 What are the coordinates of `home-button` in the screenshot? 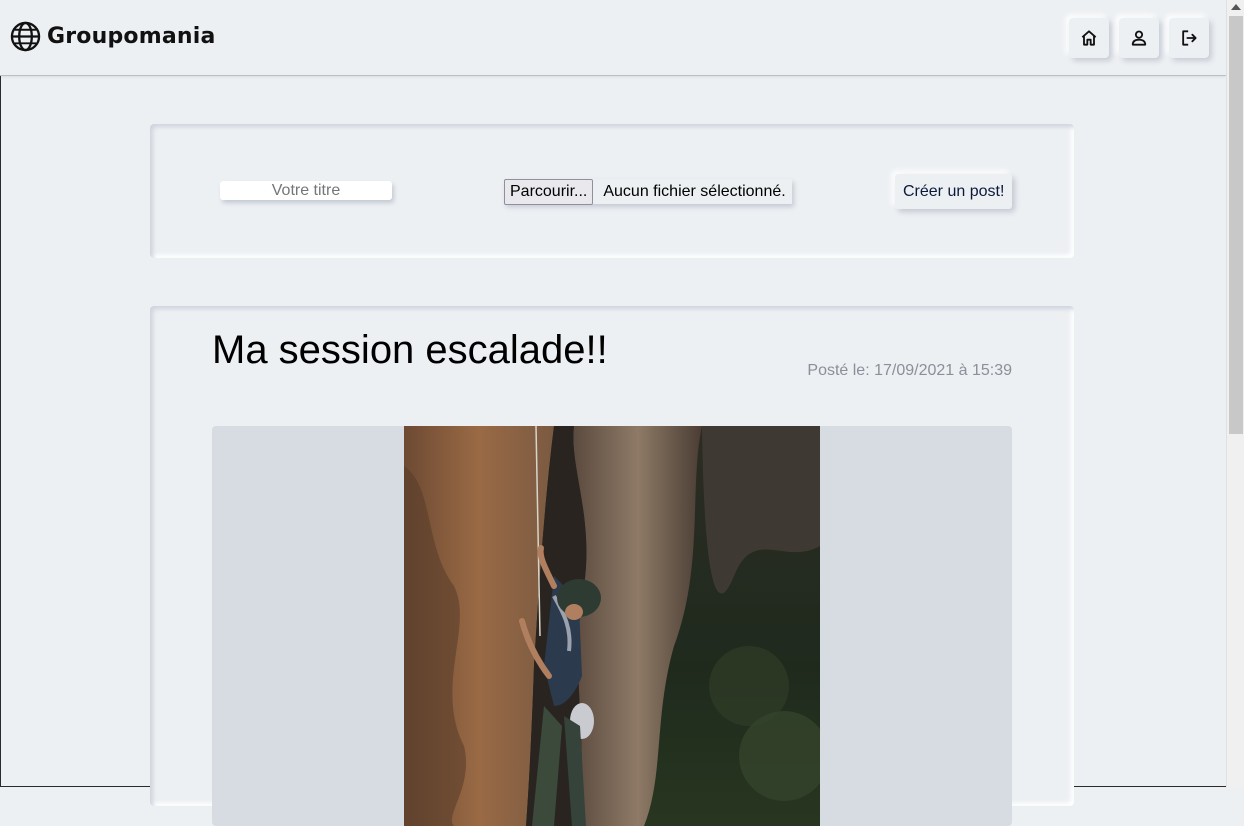 It's located at (1089, 38).